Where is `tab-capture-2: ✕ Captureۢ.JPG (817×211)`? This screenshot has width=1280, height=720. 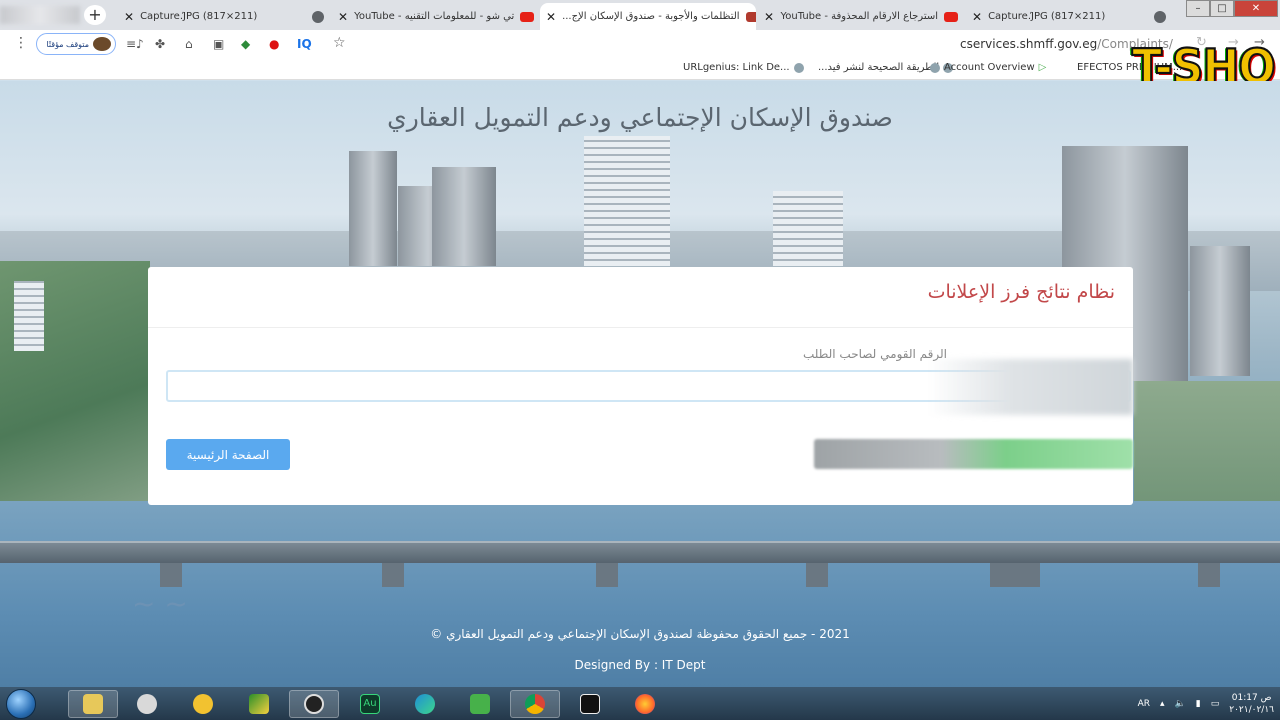 tab-capture-2: ✕ Captureۢ.JPG (817×211) is located at coordinates (1069, 16).